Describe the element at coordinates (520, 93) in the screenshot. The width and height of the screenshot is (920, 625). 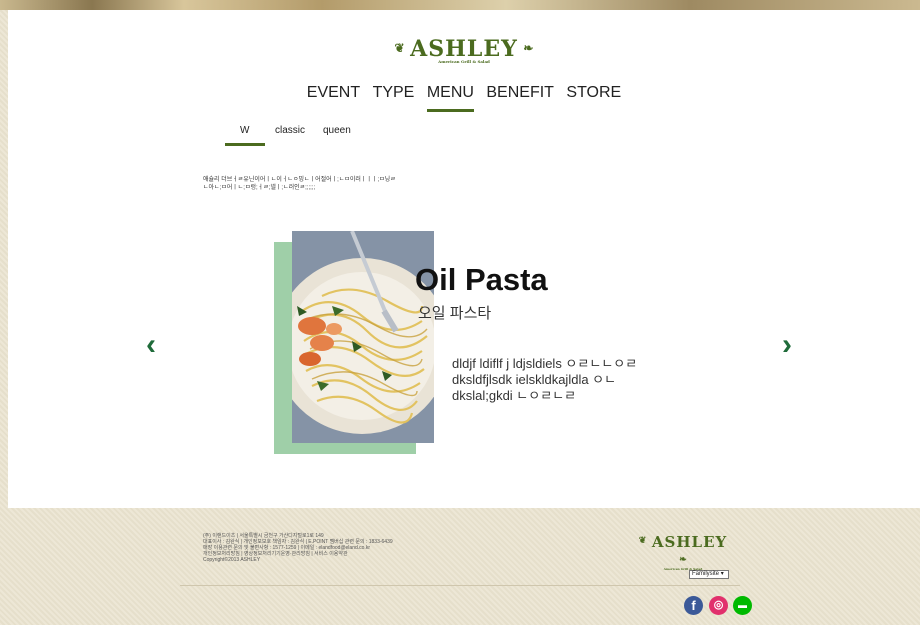
I see `nav-item-benefit: BENEFIT` at that location.